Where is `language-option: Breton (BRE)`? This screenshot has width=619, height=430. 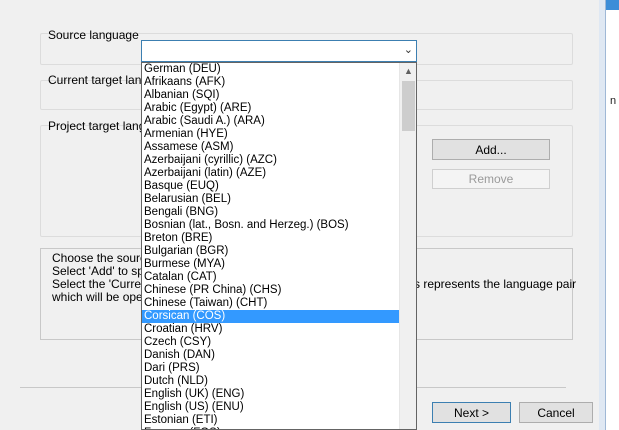
language-option: Breton (BRE) is located at coordinates (271, 238).